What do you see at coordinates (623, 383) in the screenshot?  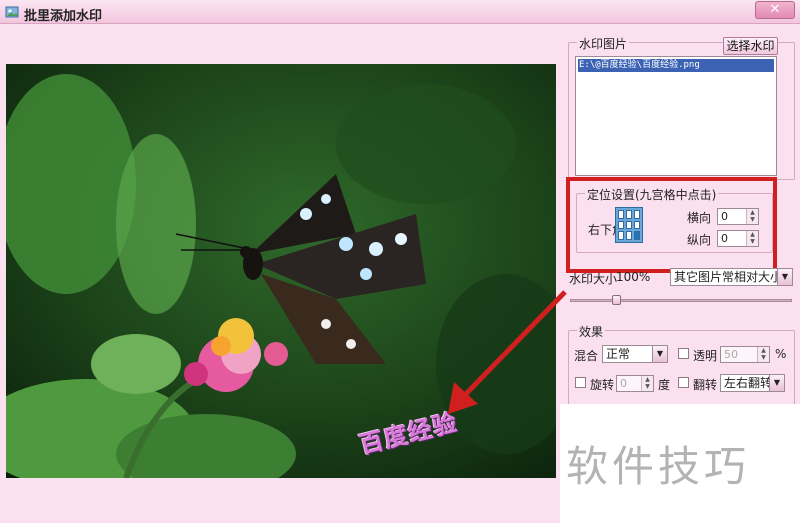 I see `rotate-value: 0` at bounding box center [623, 383].